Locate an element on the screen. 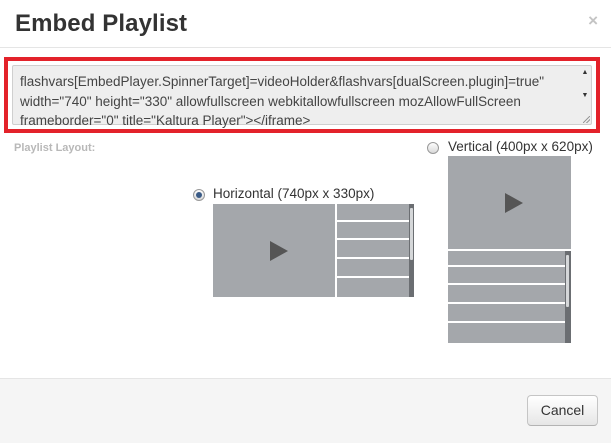 This screenshot has height=443, width=611. scroll-down-arrow-icon: ▼ is located at coordinates (585, 96).